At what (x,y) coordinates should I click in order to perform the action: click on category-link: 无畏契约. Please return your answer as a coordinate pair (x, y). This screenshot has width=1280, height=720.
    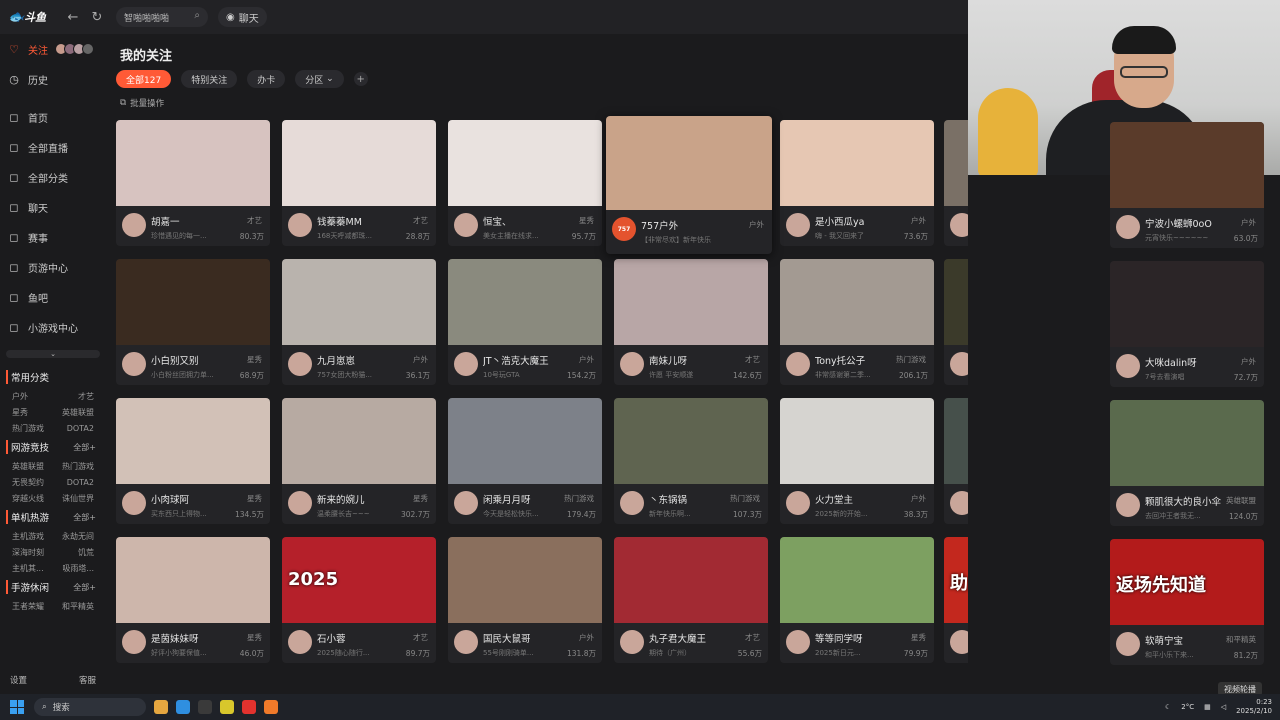
    Looking at the image, I should click on (28, 482).